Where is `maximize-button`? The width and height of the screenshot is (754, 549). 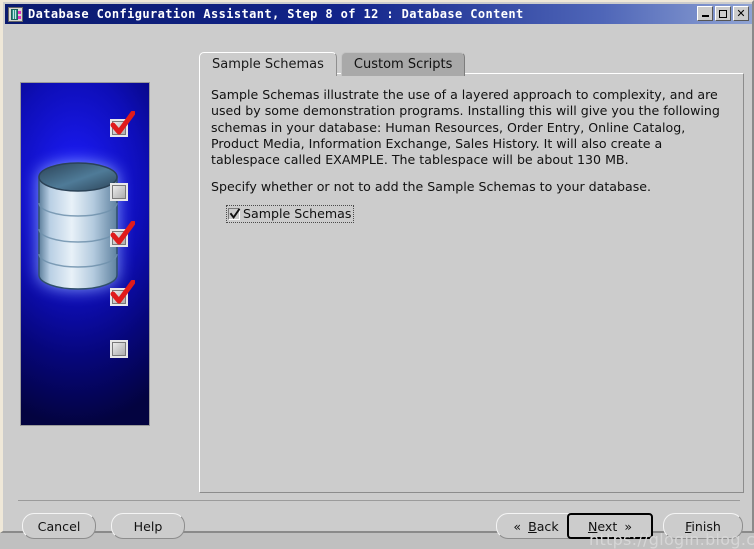 maximize-button is located at coordinates (723, 13).